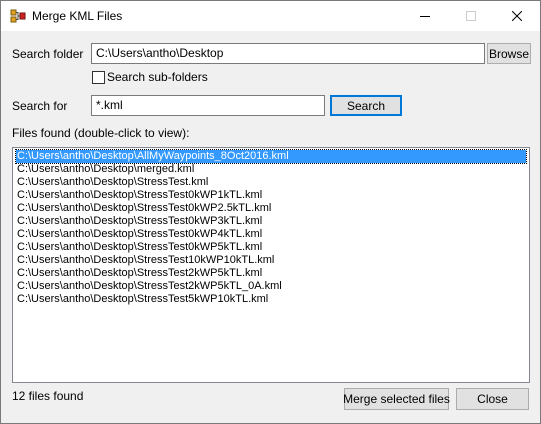  I want to click on merge-selected-files-button: Merge selected files, so click(396, 399).